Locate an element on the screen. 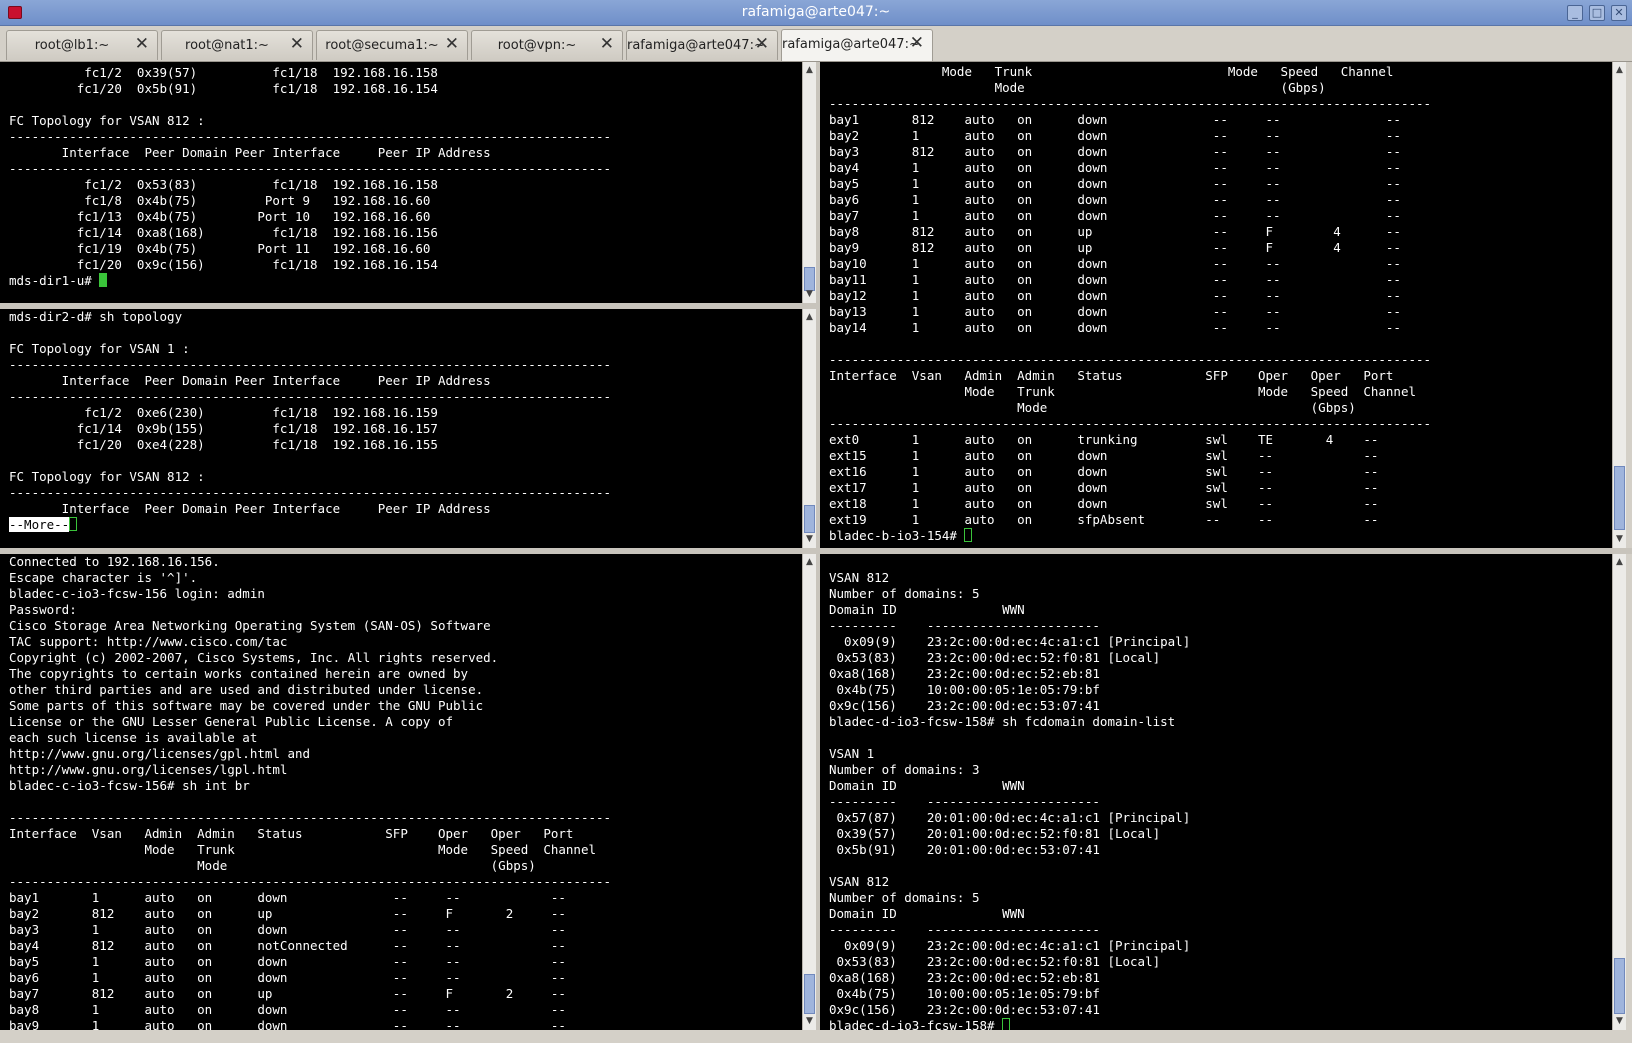 This screenshot has height=1043, width=1632. window-title: rafamiga@arte047:~ is located at coordinates (816, 12).